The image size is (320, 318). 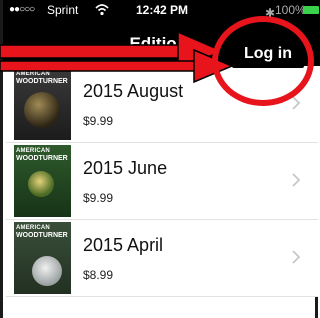 I want to click on edition-price: $8.99, so click(x=98, y=275).